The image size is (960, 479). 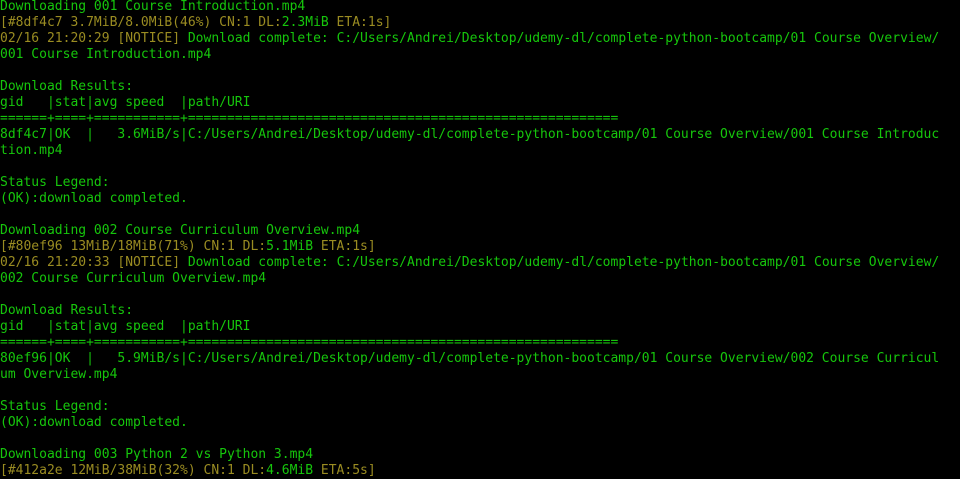 I want to click on terminal-line: tion.mp4, so click(x=480, y=151).